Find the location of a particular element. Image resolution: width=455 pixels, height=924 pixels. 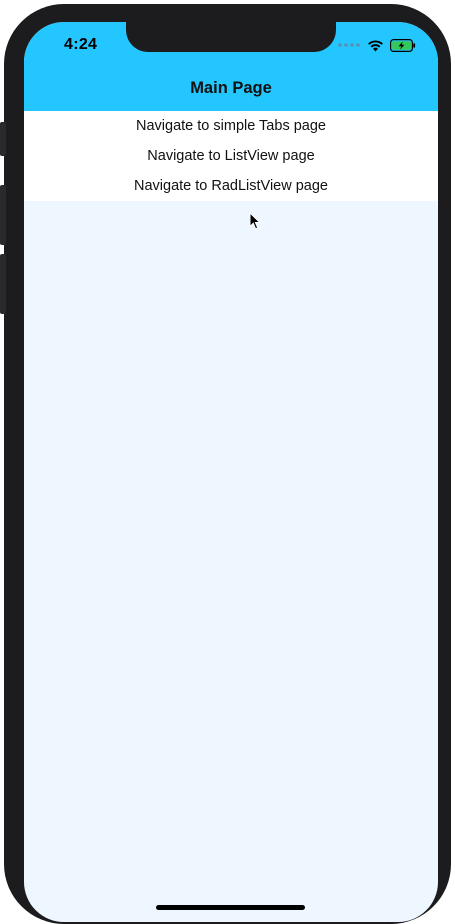

nav-radlistview-button: Navigate to RadListView page is located at coordinates (231, 186).